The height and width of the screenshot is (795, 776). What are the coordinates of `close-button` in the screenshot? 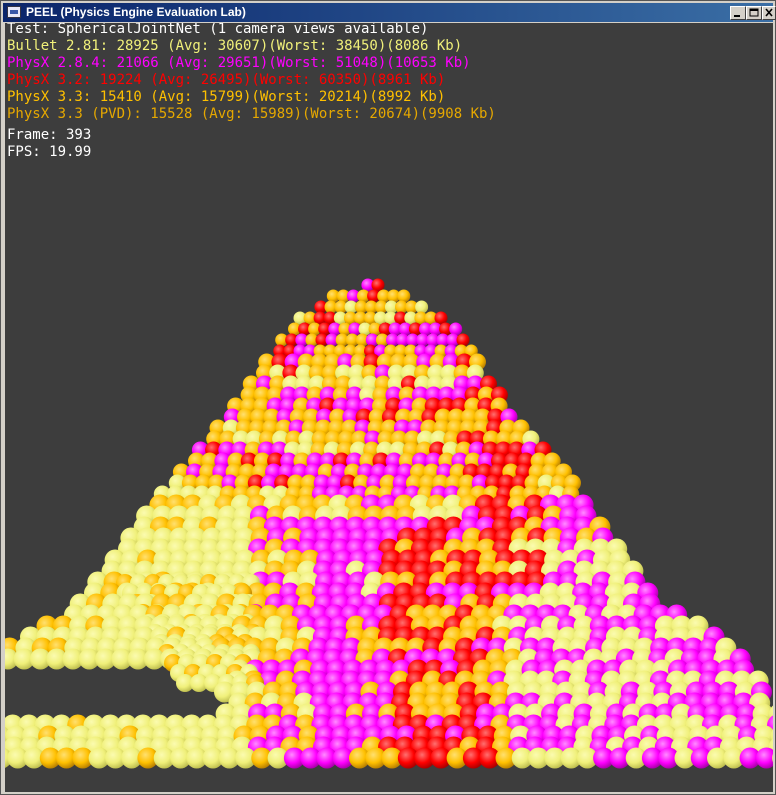 It's located at (769, 13).